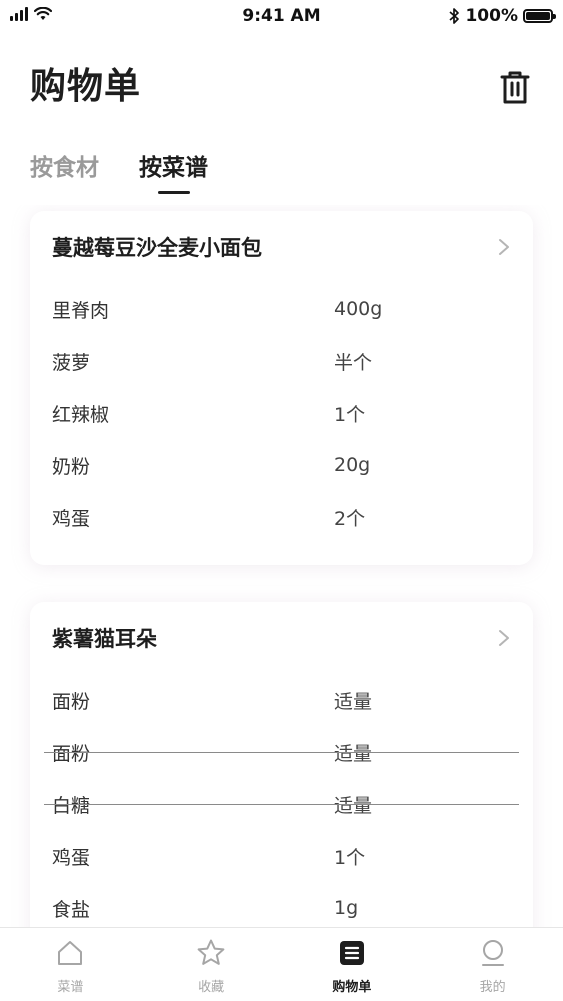 Image resolution: width=563 pixels, height=1001 pixels. What do you see at coordinates (71, 362) in the screenshot?
I see `ingredient-name: 菠萝` at bounding box center [71, 362].